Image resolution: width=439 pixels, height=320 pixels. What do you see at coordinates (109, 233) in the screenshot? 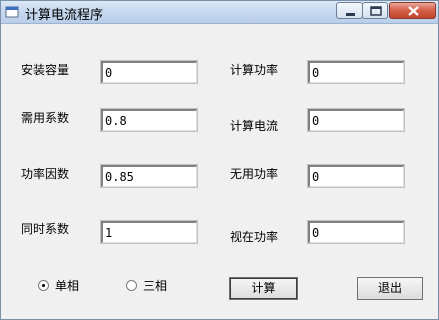
I see `simultaneity-factor-value: 1` at bounding box center [109, 233].